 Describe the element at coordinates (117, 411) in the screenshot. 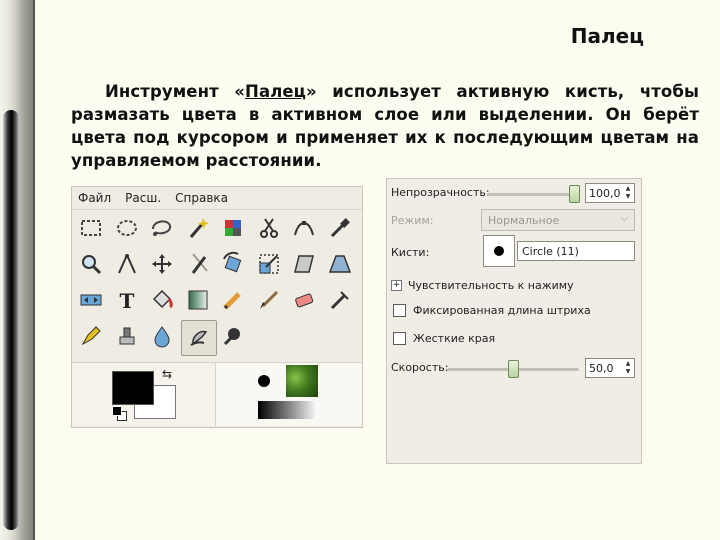

I see `default-colors-icon` at that location.